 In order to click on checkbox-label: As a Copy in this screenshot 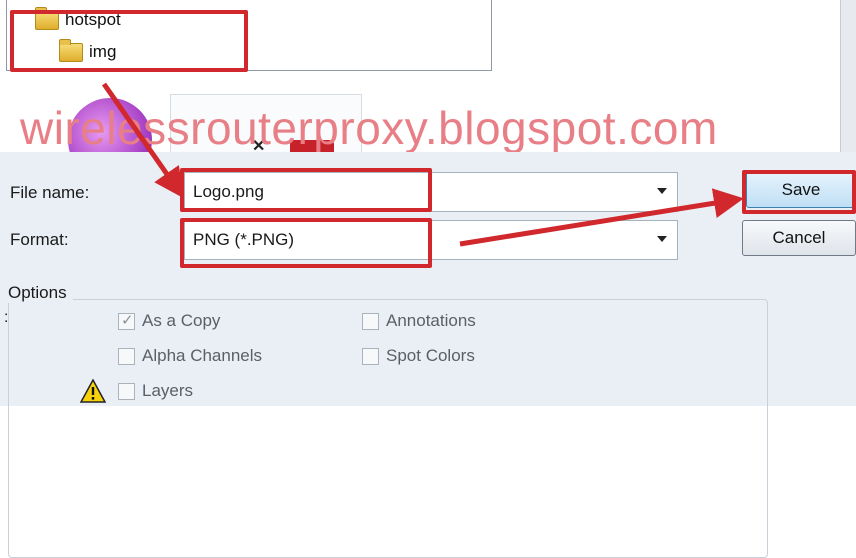, I will do `click(181, 320)`.